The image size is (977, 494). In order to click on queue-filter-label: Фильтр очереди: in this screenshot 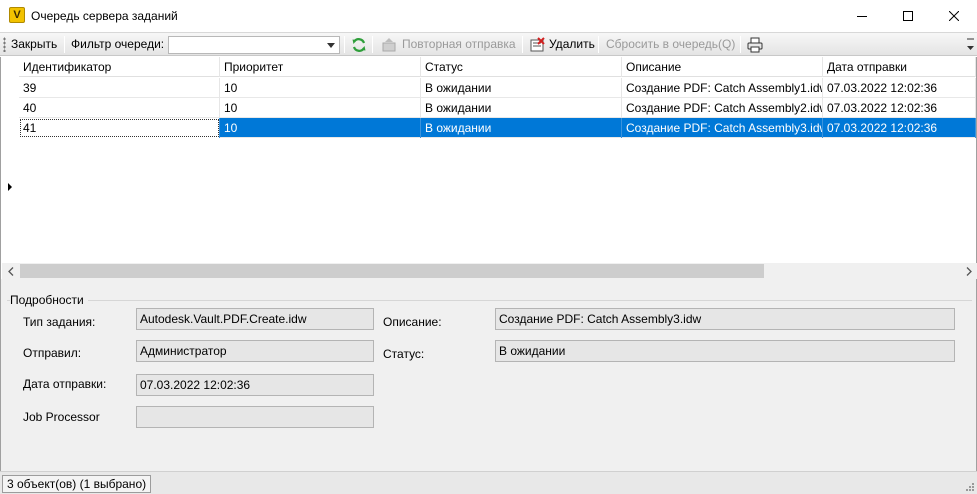, I will do `click(118, 44)`.